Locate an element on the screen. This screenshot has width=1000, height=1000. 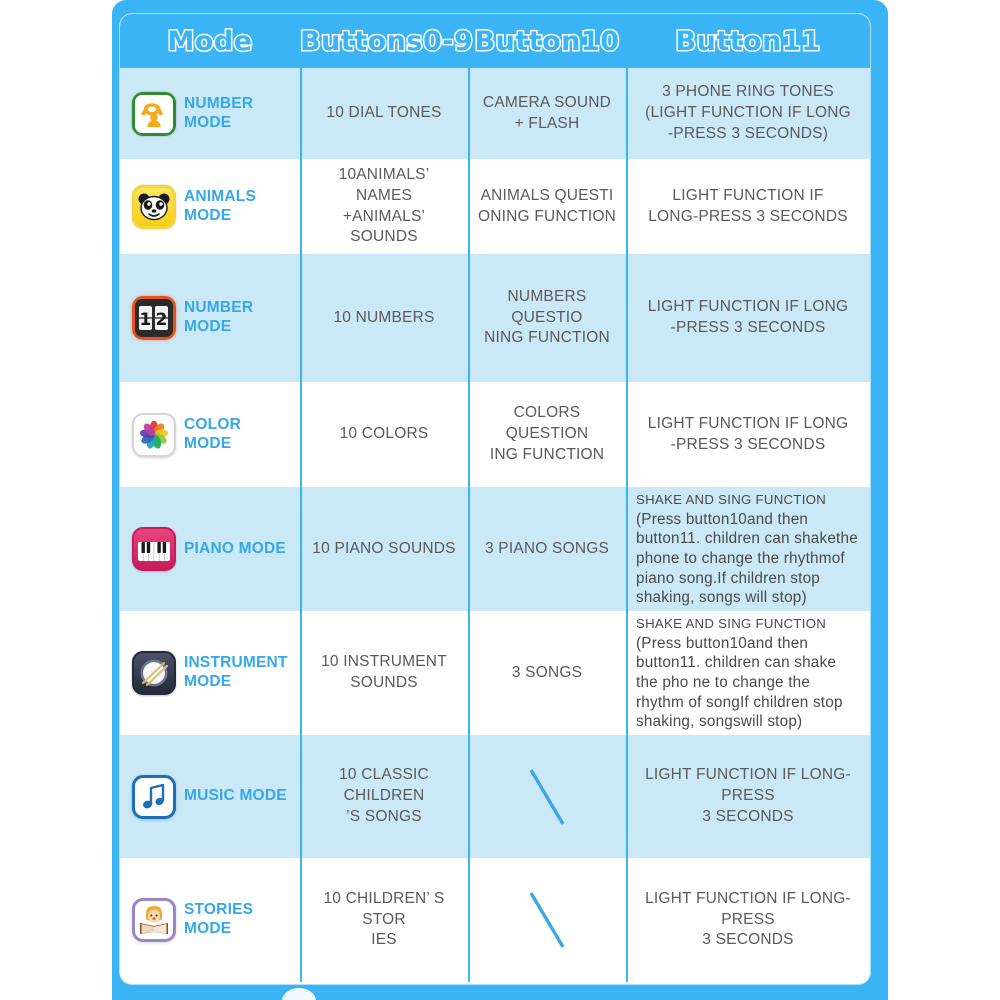
buttons09-text: 10 INSTRUMENT SOUNDS is located at coordinates (384, 672).